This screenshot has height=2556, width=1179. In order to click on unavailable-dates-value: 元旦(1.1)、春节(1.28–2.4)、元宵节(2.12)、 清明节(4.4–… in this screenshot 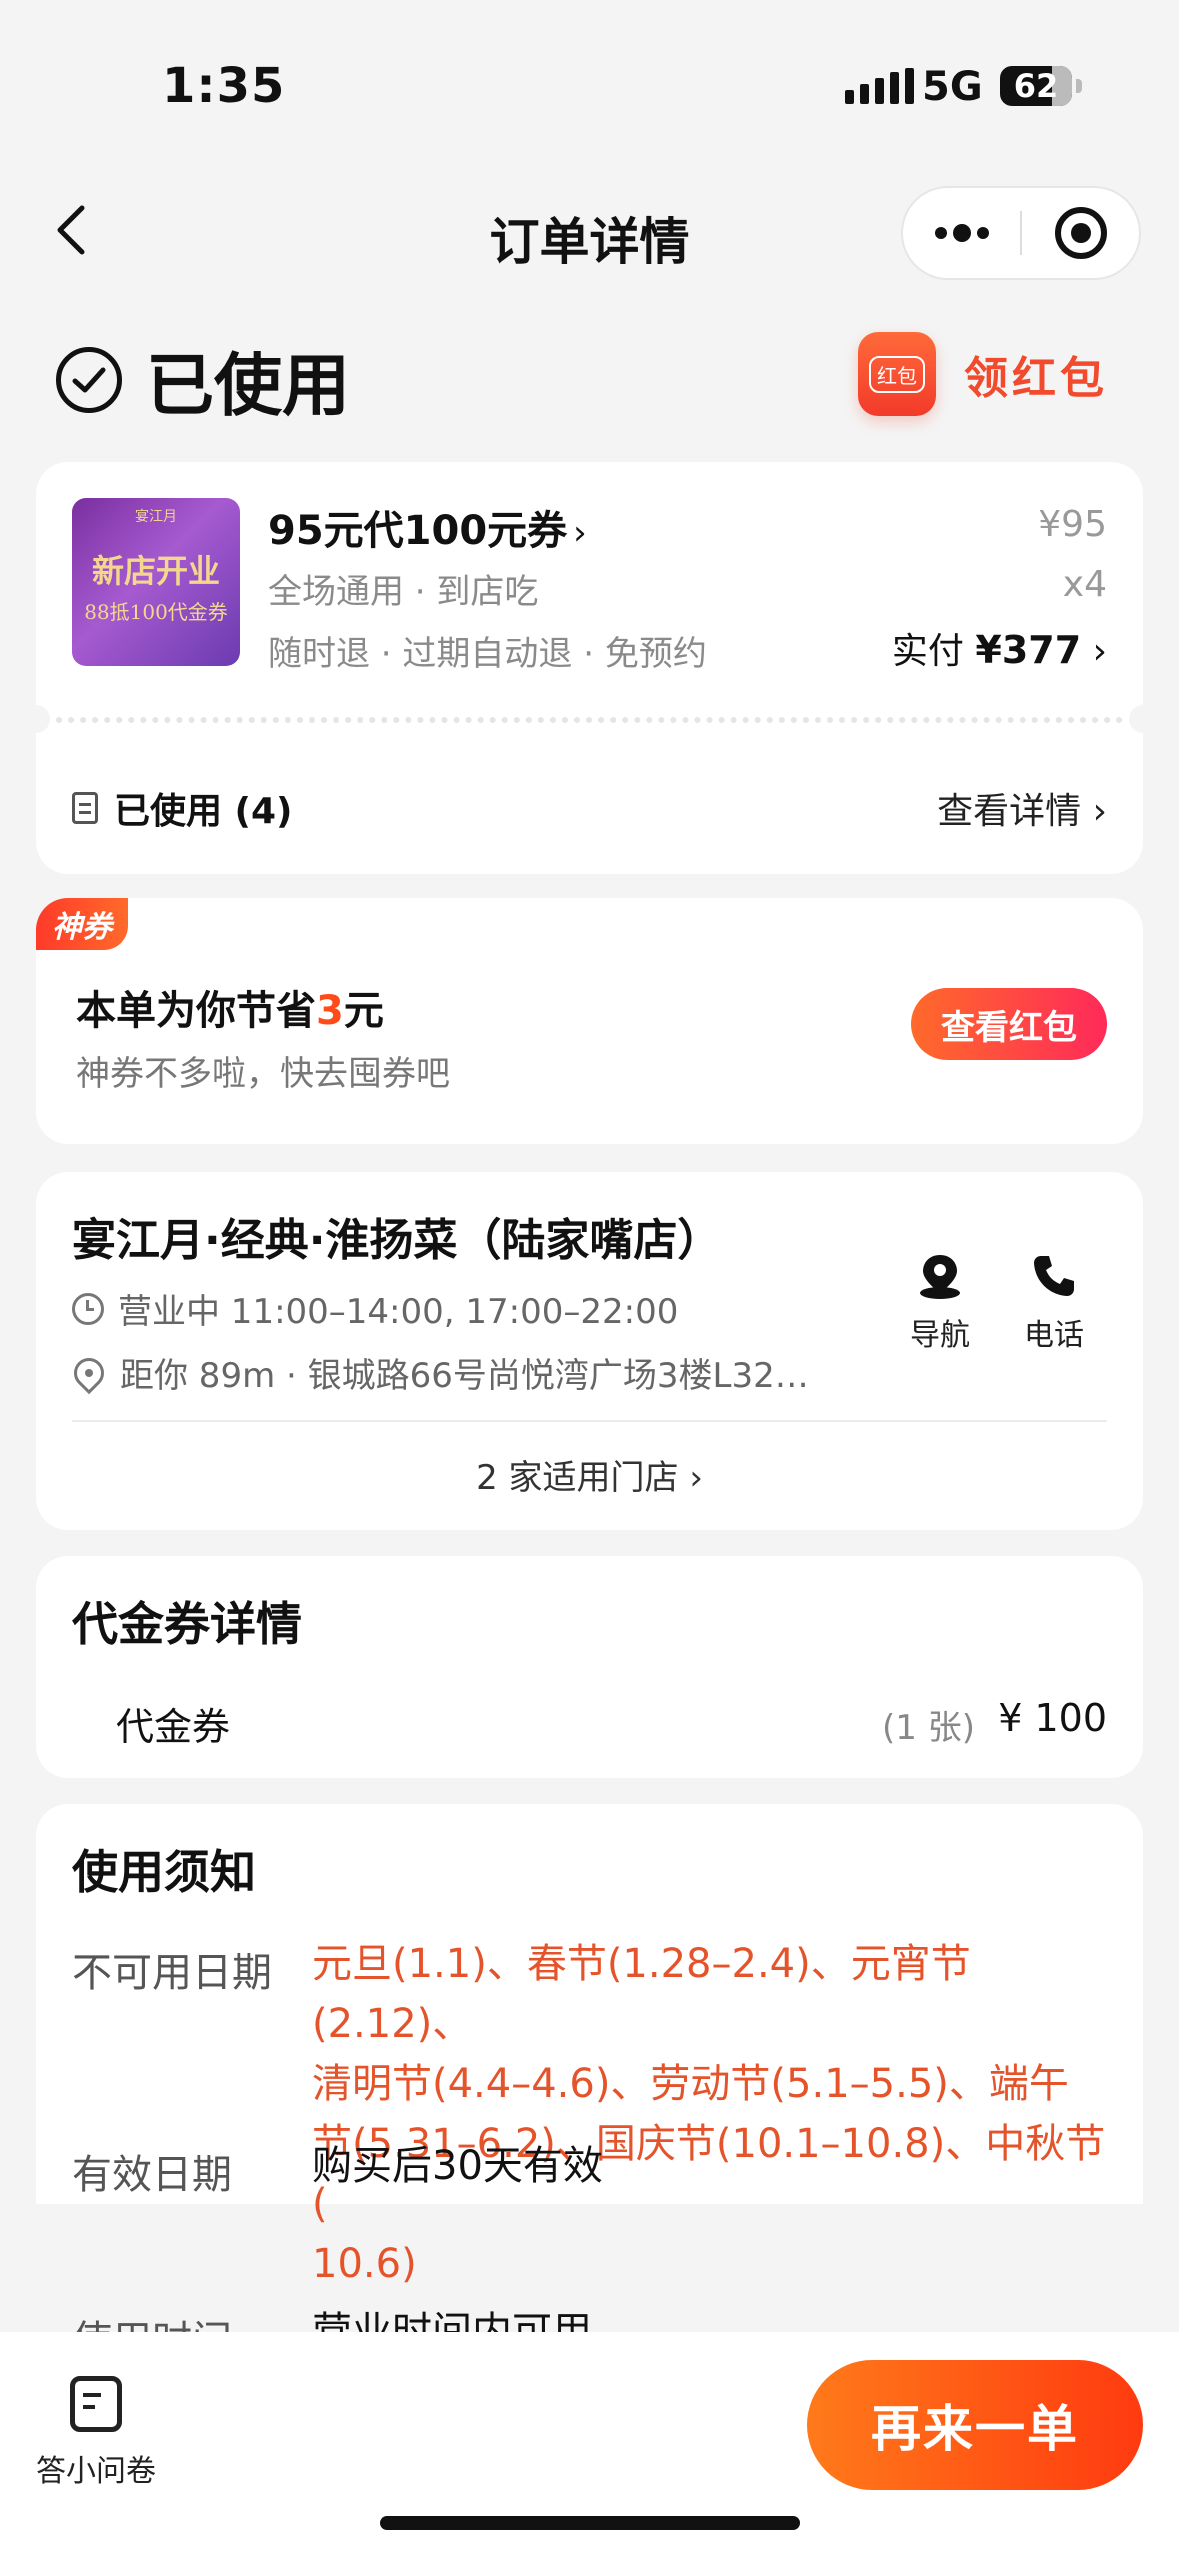, I will do `click(712, 2114)`.